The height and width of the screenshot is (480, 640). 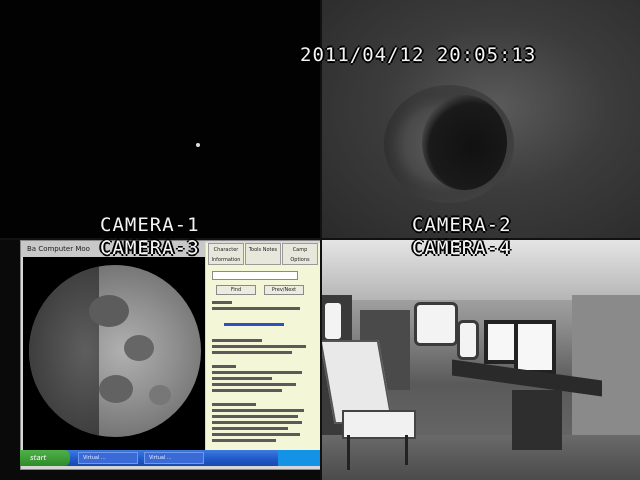 What do you see at coordinates (464, 142) in the screenshot?
I see `crater-shadow` at bounding box center [464, 142].